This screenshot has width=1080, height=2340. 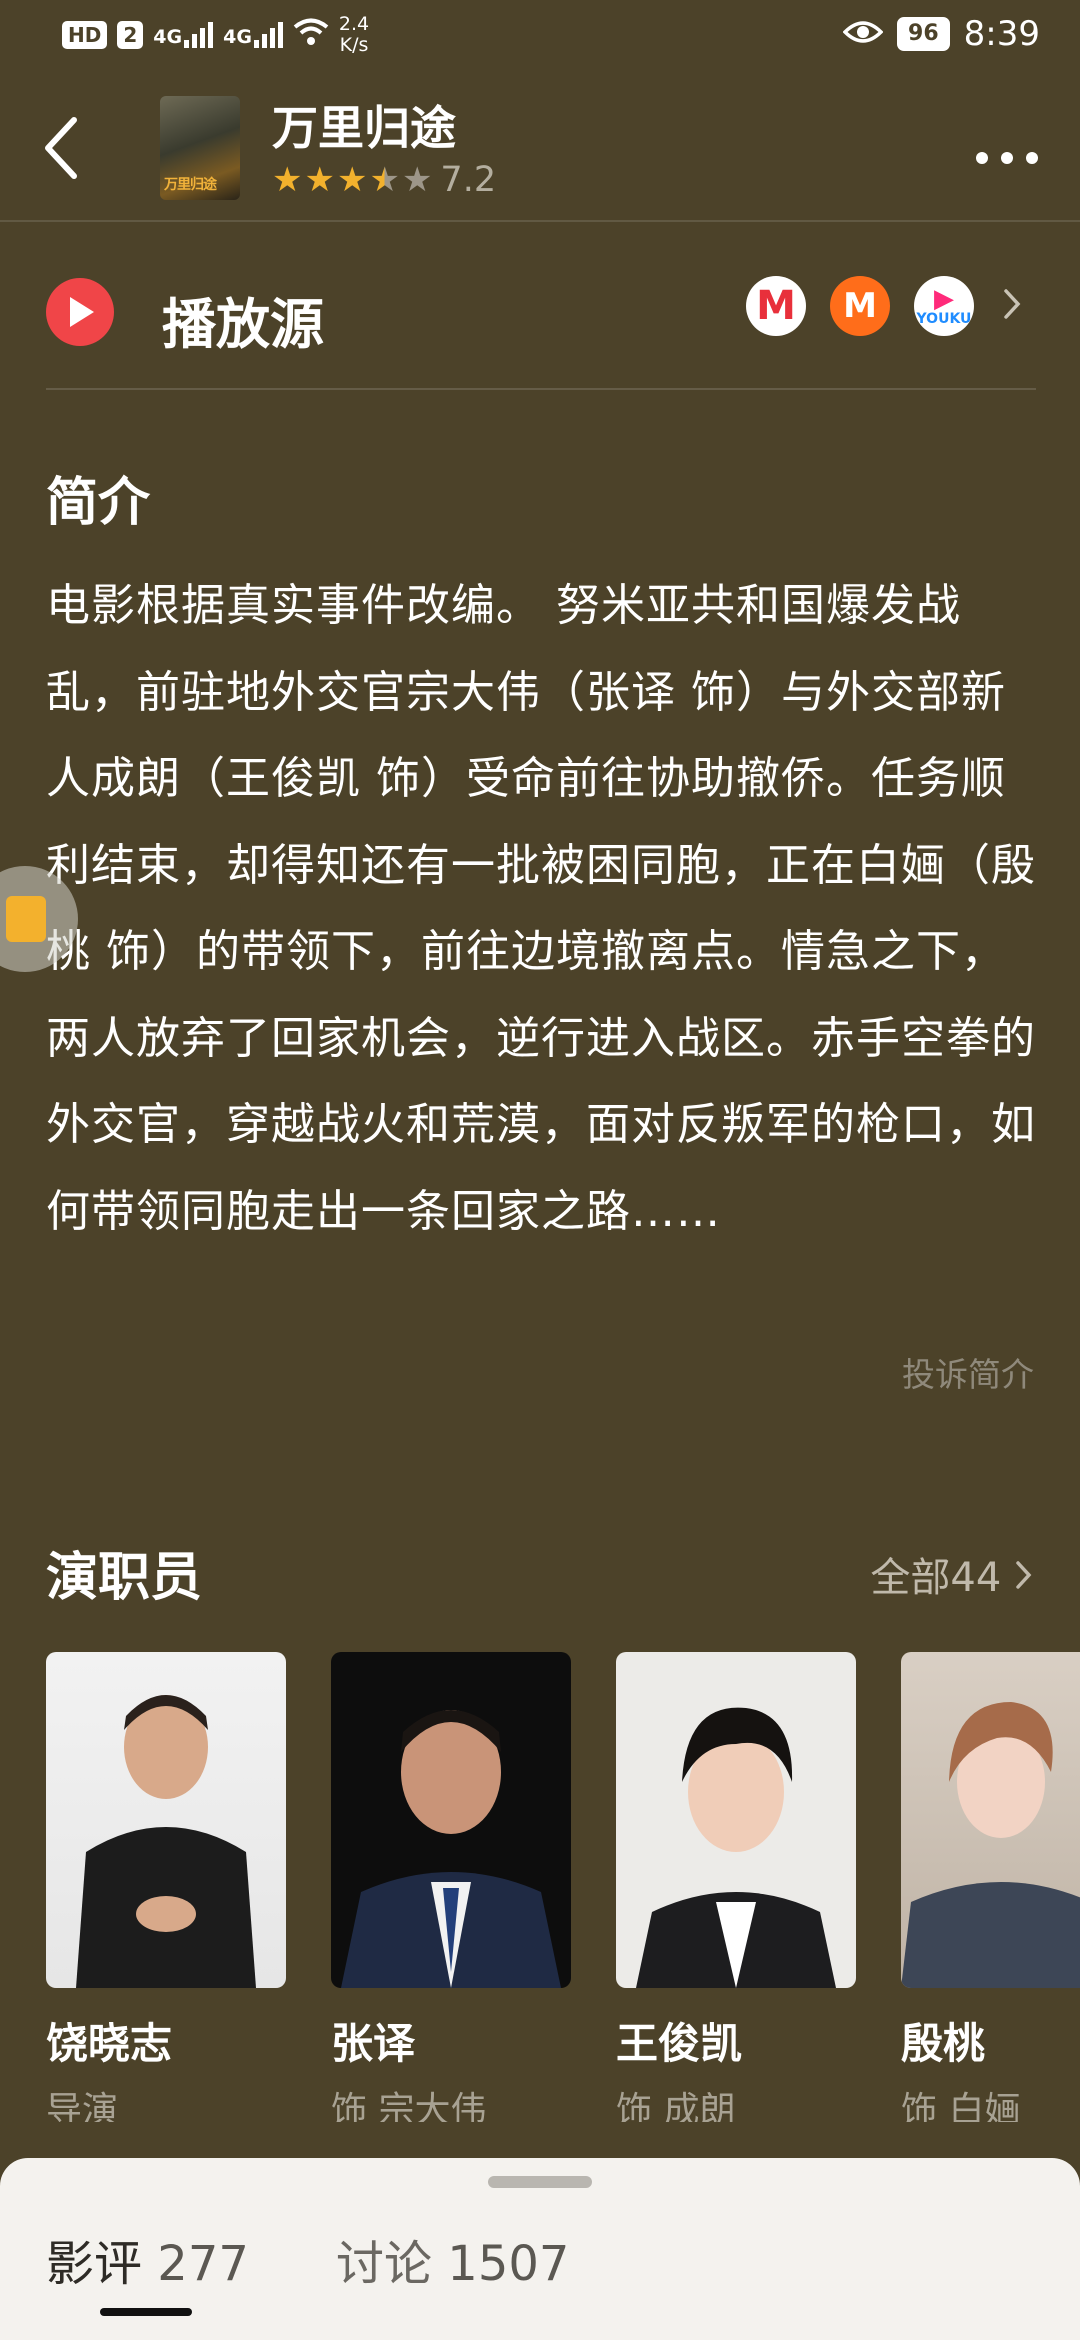 What do you see at coordinates (1007, 149) in the screenshot?
I see `more-options-button` at bounding box center [1007, 149].